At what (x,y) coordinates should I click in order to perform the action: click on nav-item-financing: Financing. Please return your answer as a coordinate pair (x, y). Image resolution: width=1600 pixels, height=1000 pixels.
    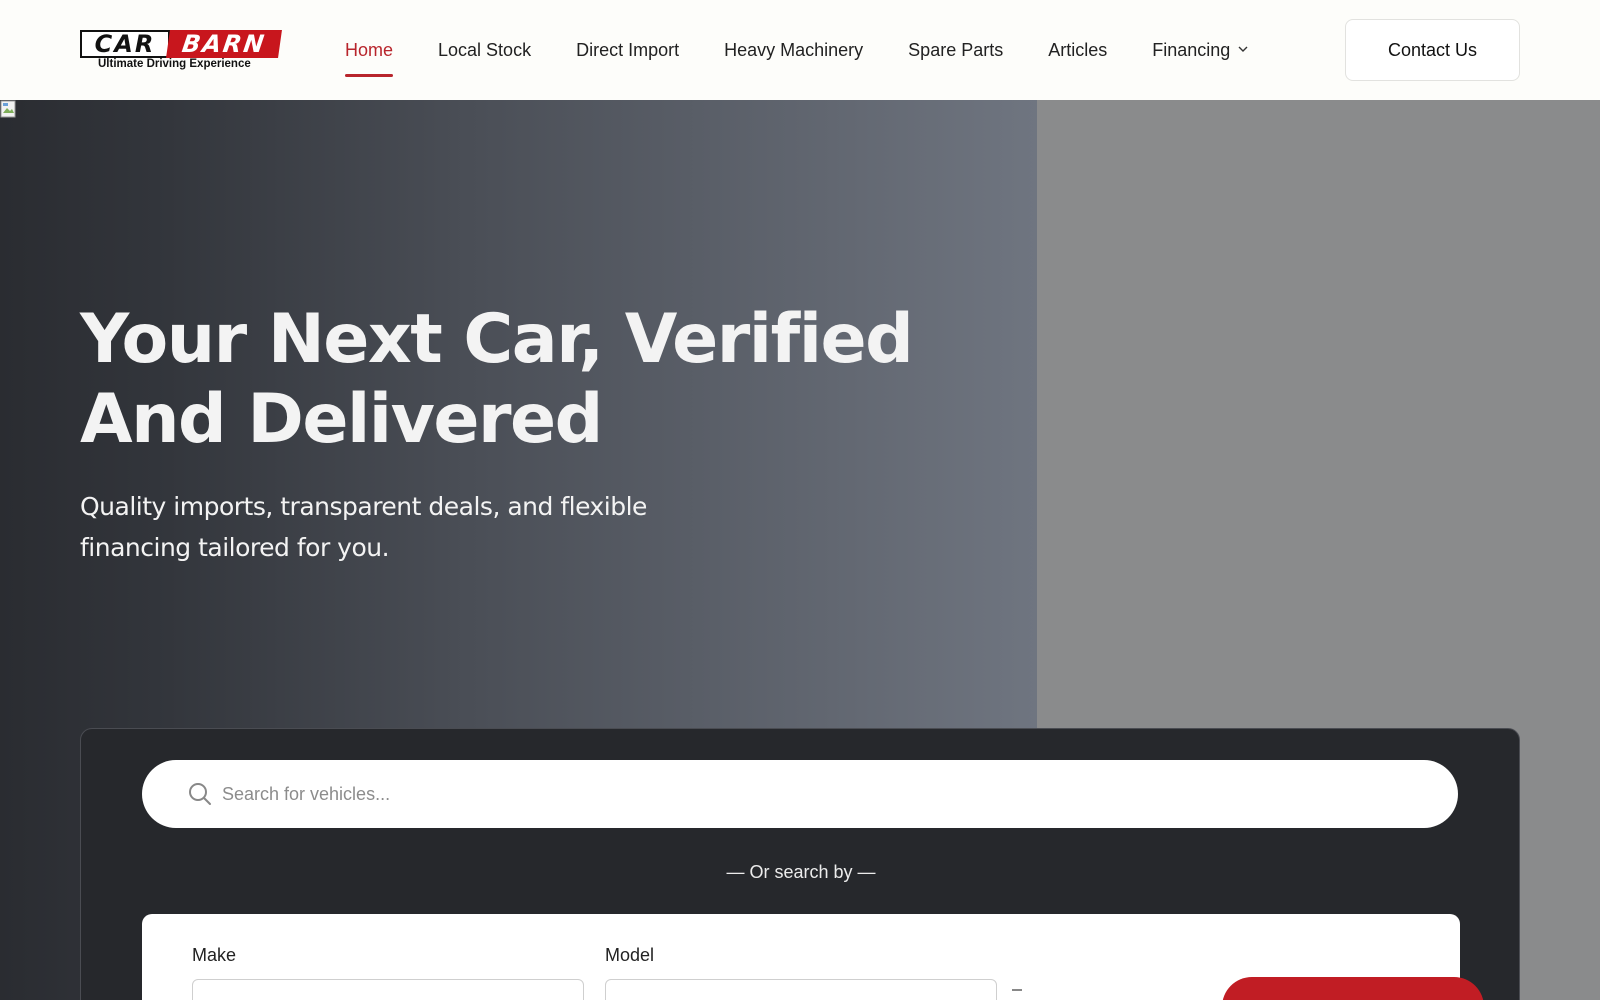
    Looking at the image, I should click on (1200, 50).